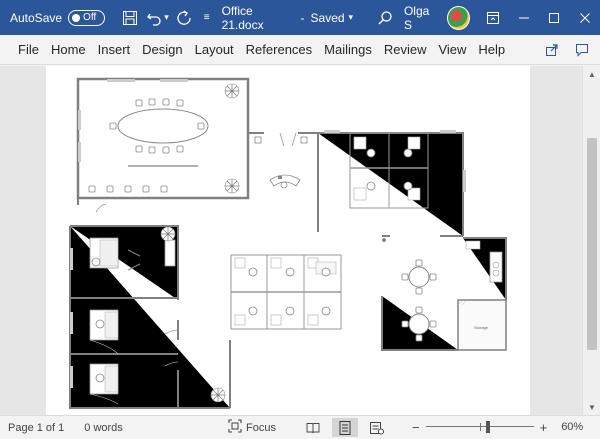  I want to click on zoom-slider-handle, so click(487, 427).